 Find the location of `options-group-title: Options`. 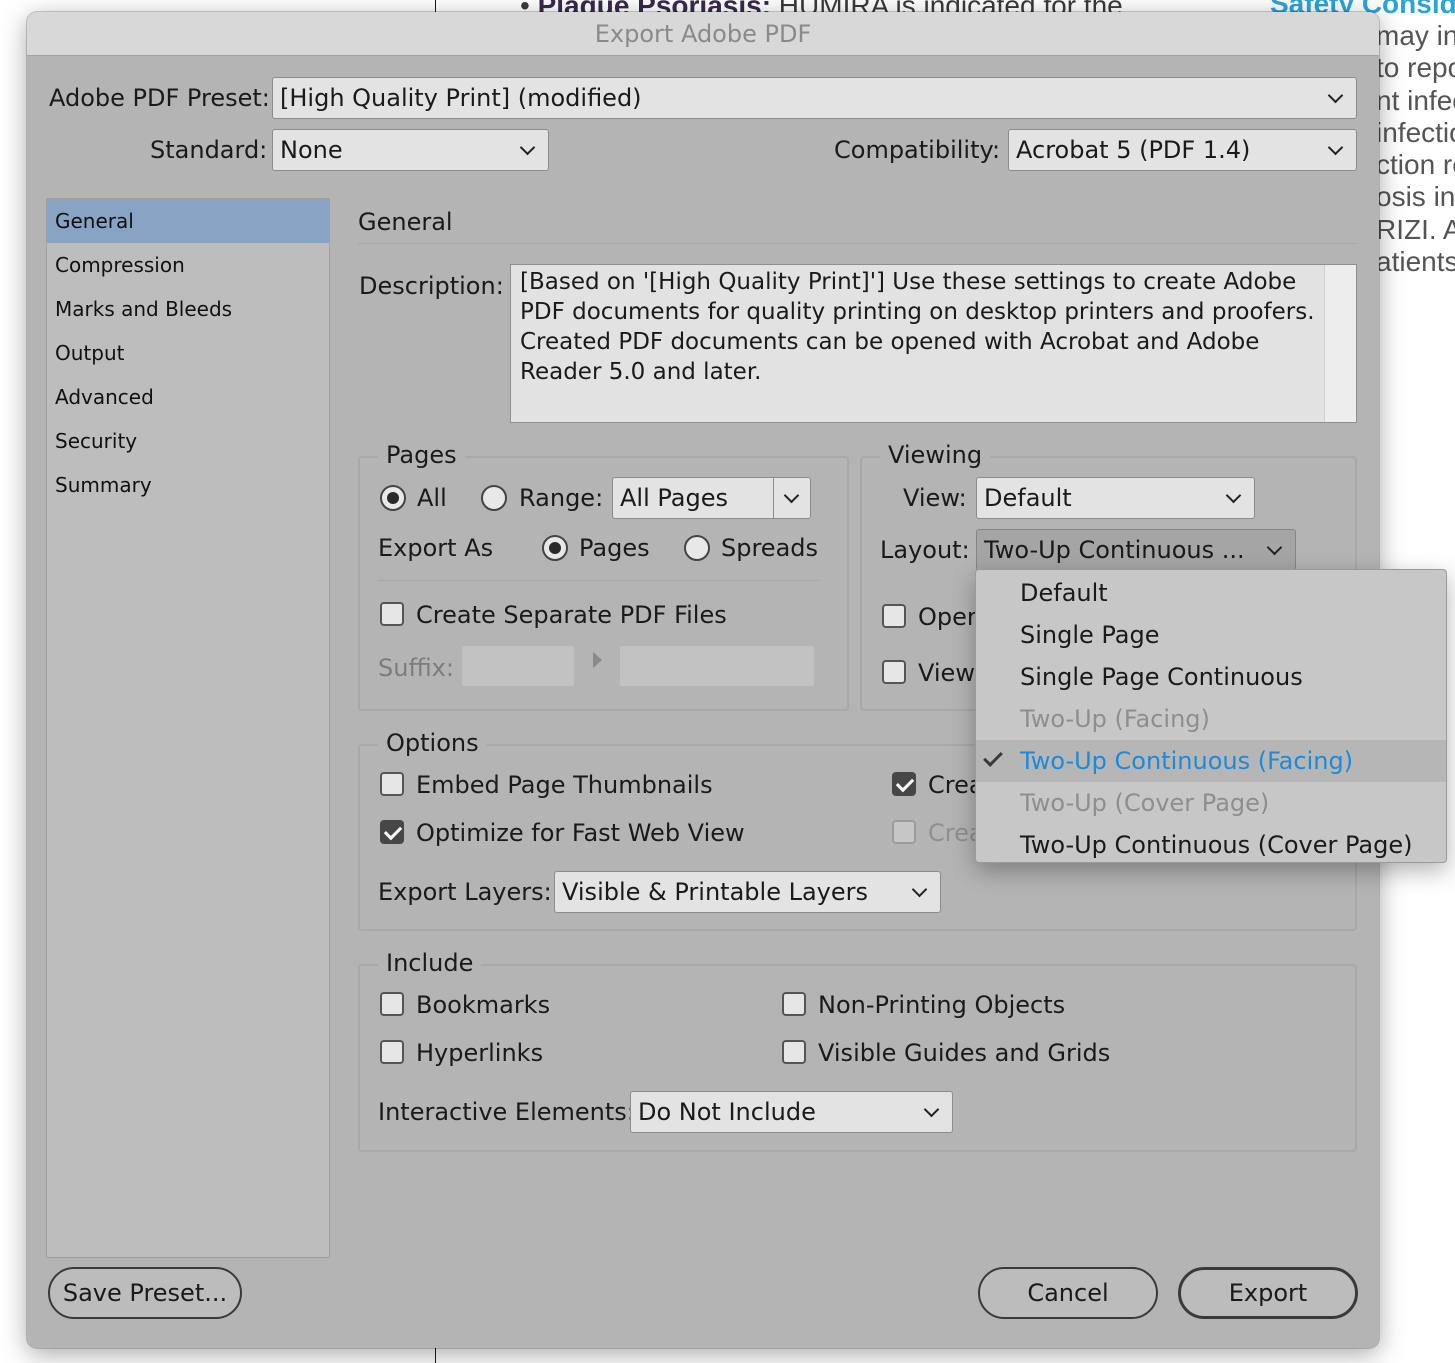

options-group-title: Options is located at coordinates (432, 743).